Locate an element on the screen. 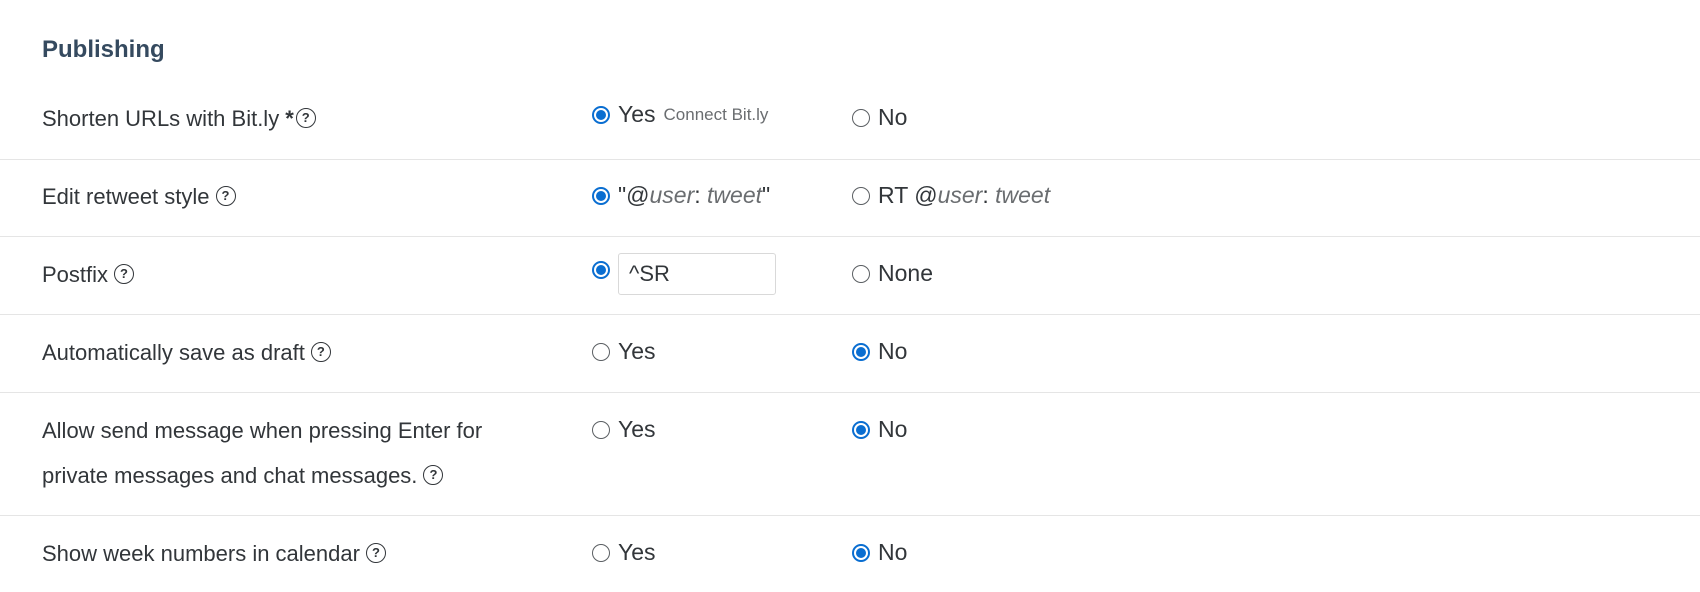 This screenshot has height=592, width=1700. bitly-no-radio is located at coordinates (861, 117).